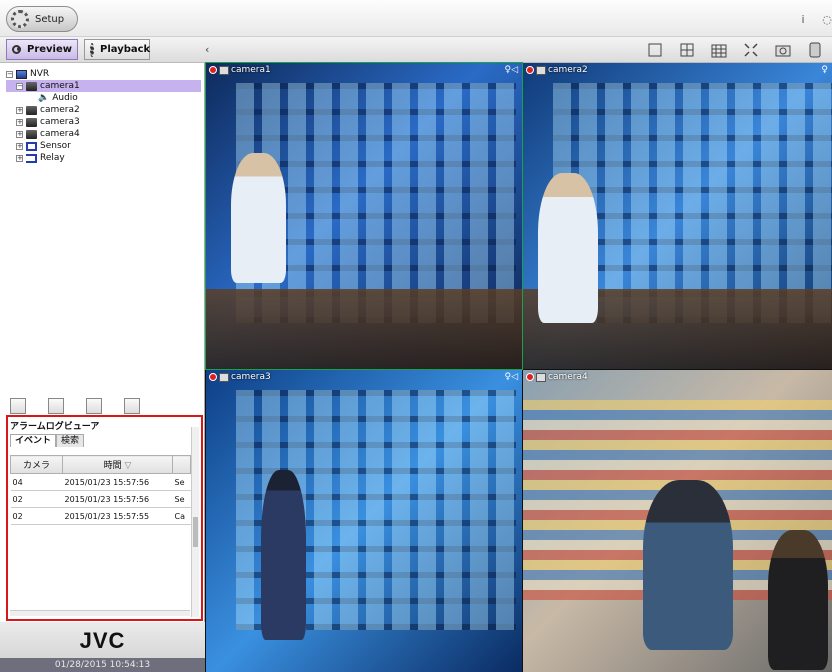 This screenshot has width=832, height=672. I want to click on cell-camera: 02, so click(36, 499).